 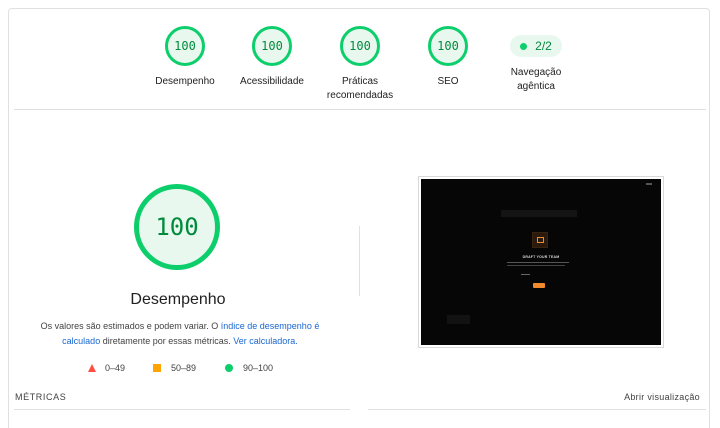 I want to click on screenshot-band, so click(x=539, y=213).